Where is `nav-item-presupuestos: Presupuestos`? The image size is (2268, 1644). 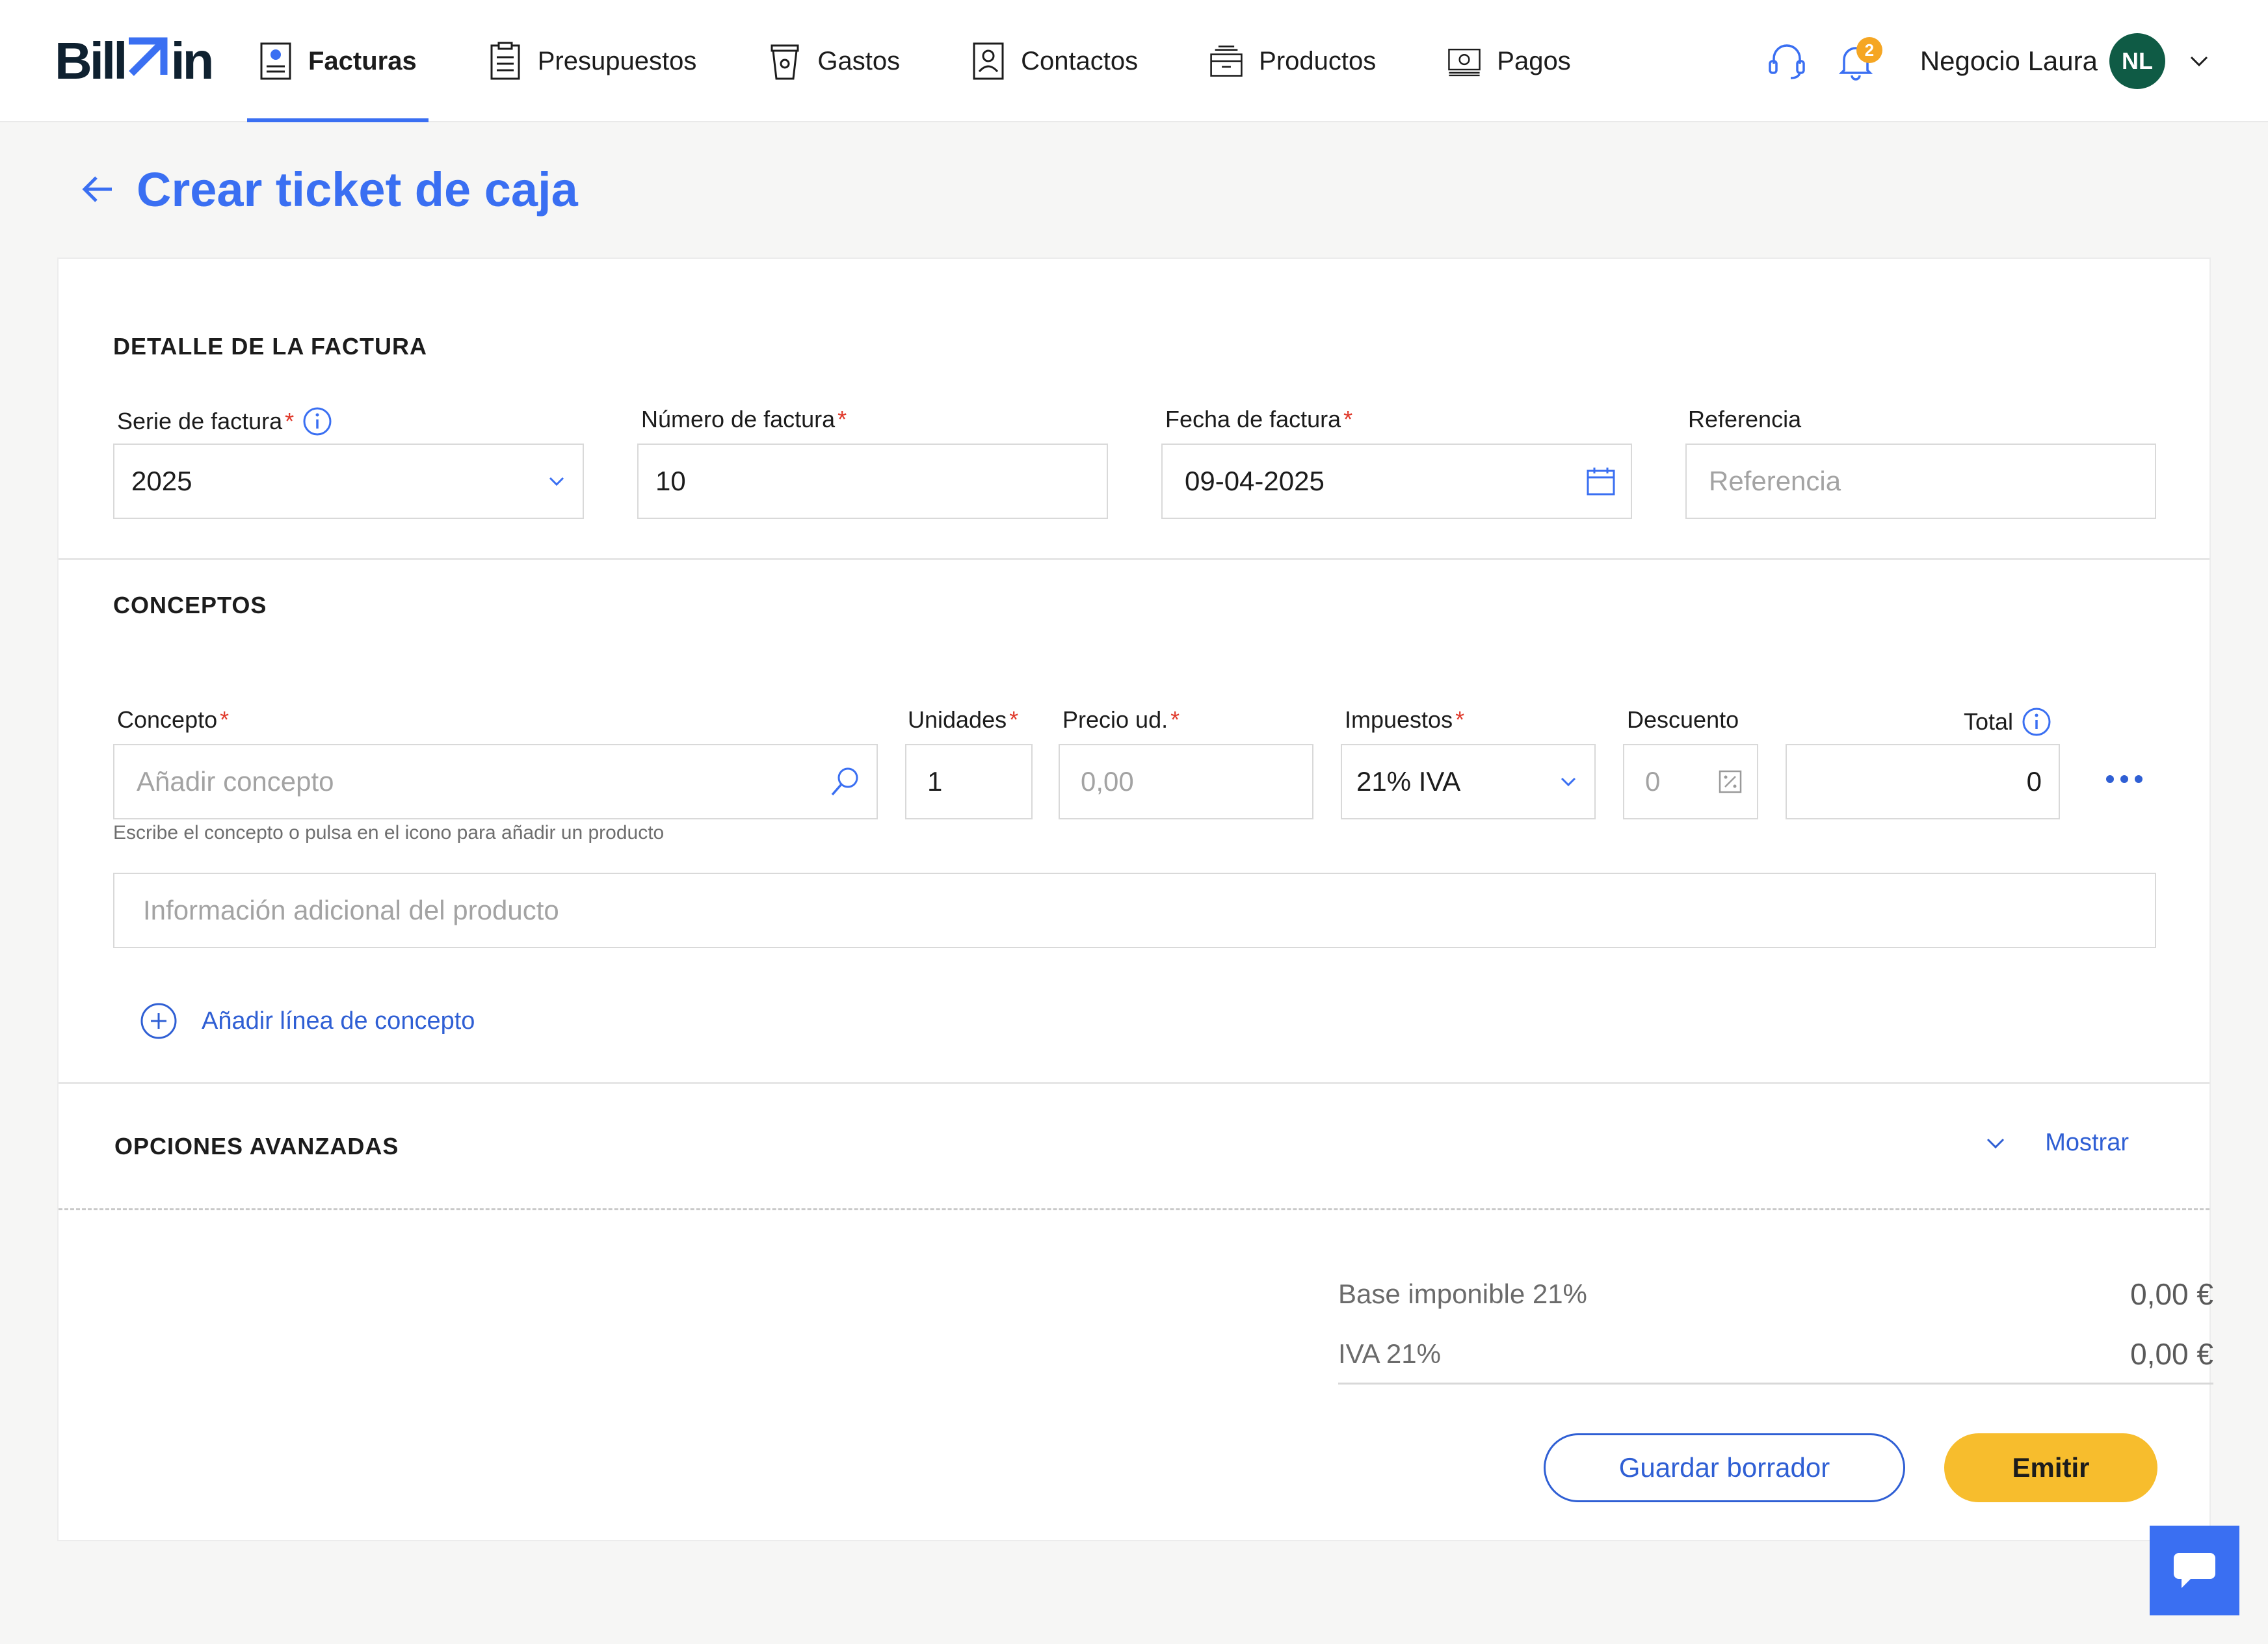
nav-item-presupuestos: Presupuestos is located at coordinates (593, 61).